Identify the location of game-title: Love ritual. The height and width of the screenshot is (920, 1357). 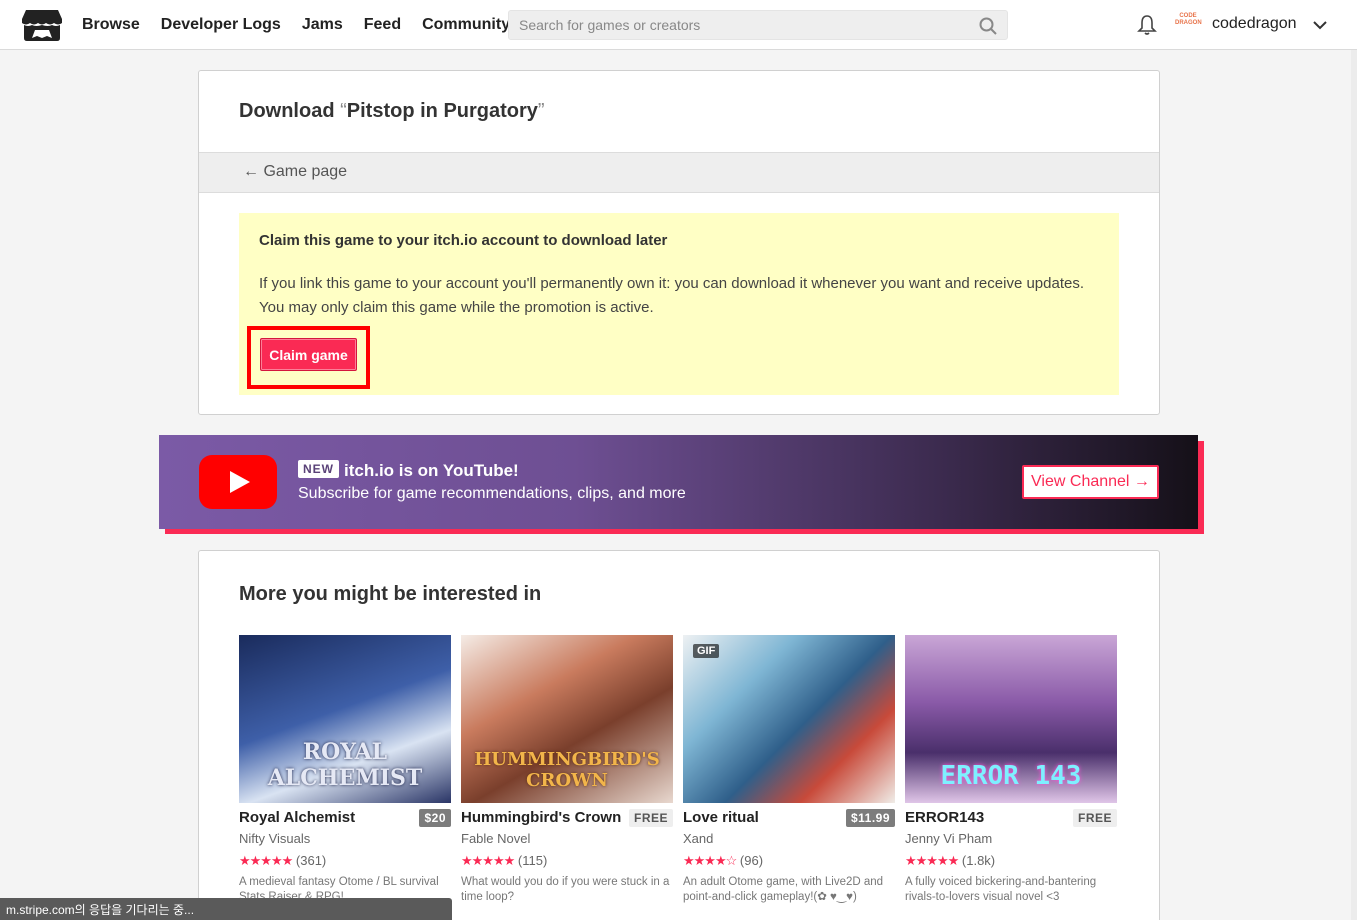
(721, 817).